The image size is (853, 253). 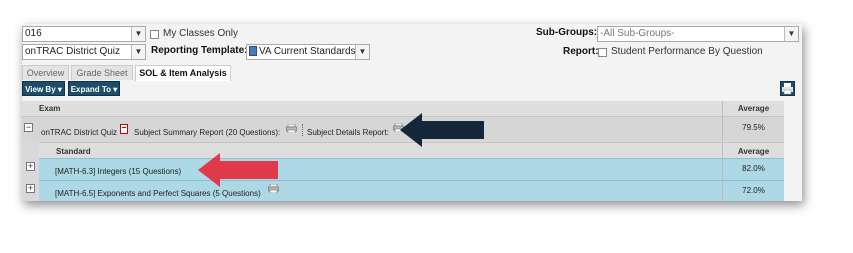 What do you see at coordinates (303, 130) in the screenshot?
I see `separator` at bounding box center [303, 130].